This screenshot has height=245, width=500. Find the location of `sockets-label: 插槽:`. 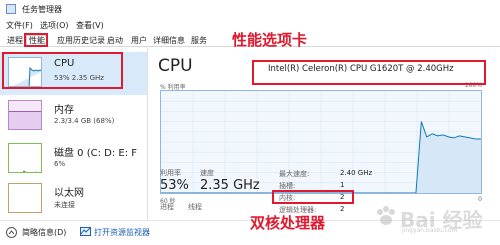

sockets-label: 插槽: is located at coordinates (287, 186).